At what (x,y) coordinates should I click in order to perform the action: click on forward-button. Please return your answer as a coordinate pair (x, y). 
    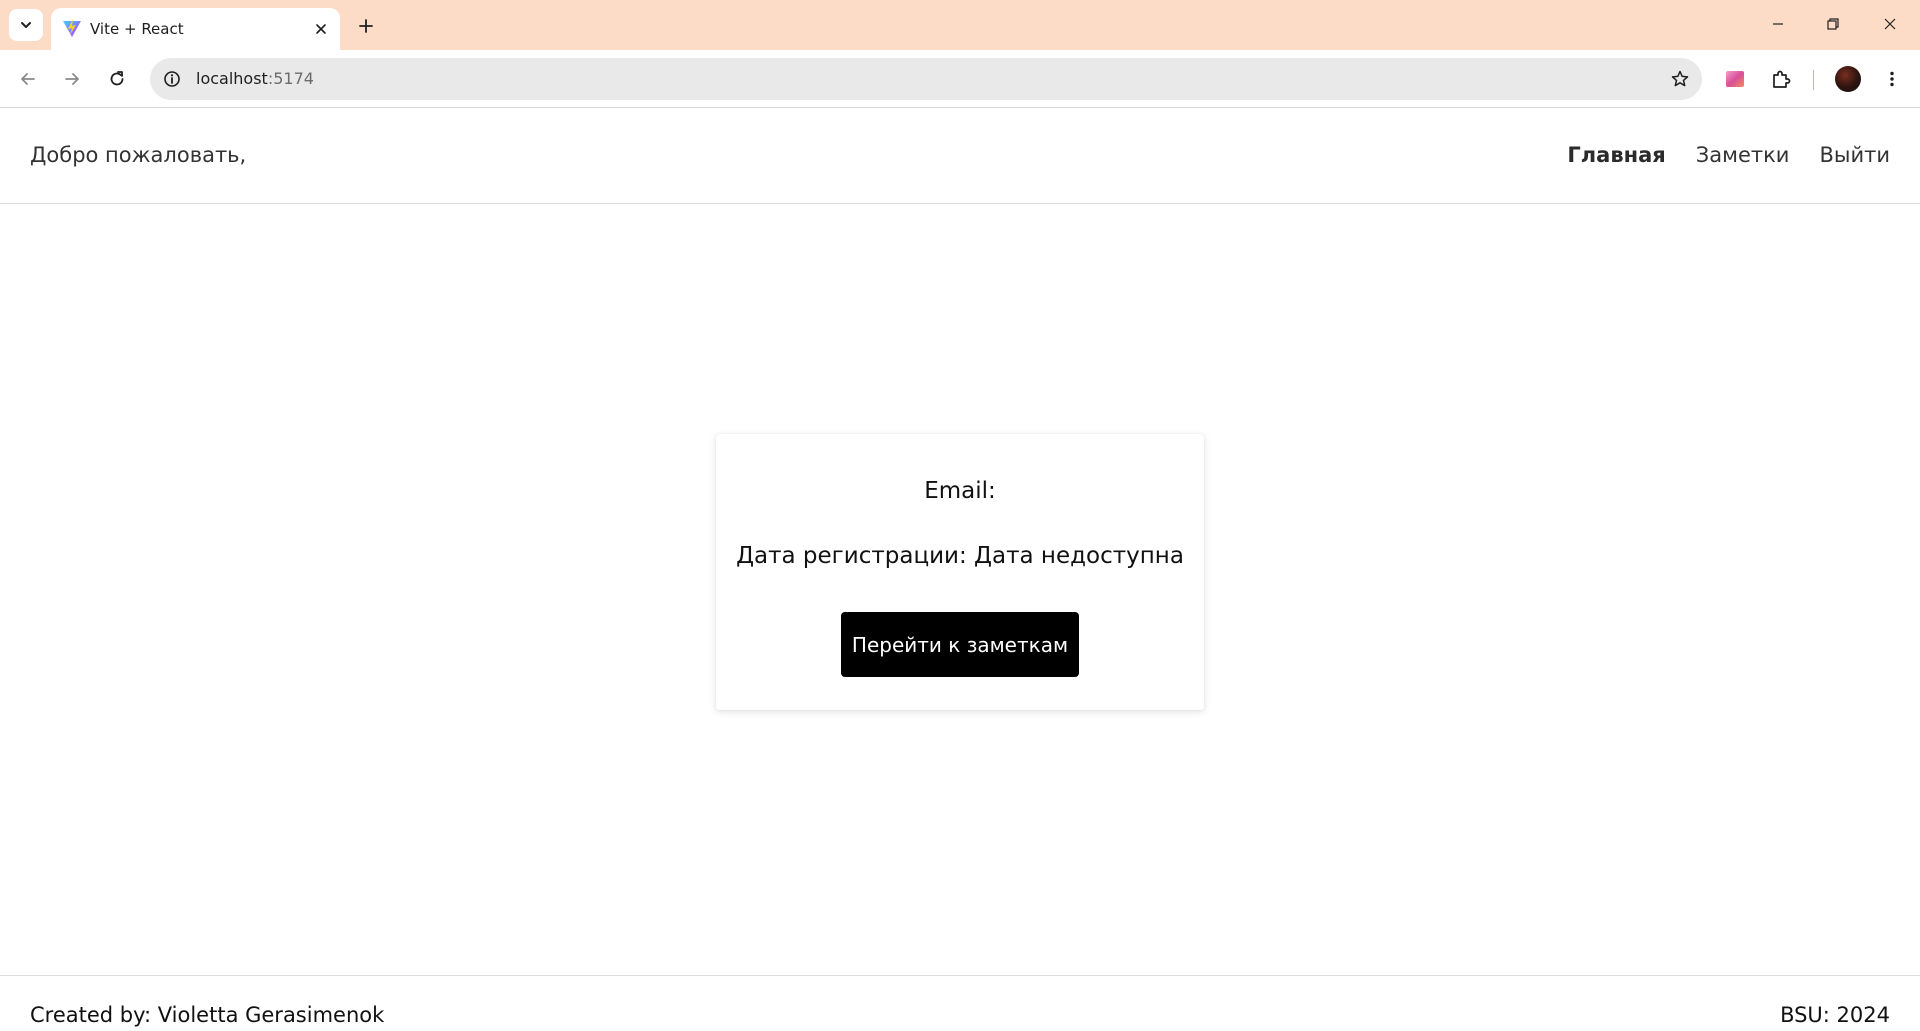
    Looking at the image, I should click on (72, 79).